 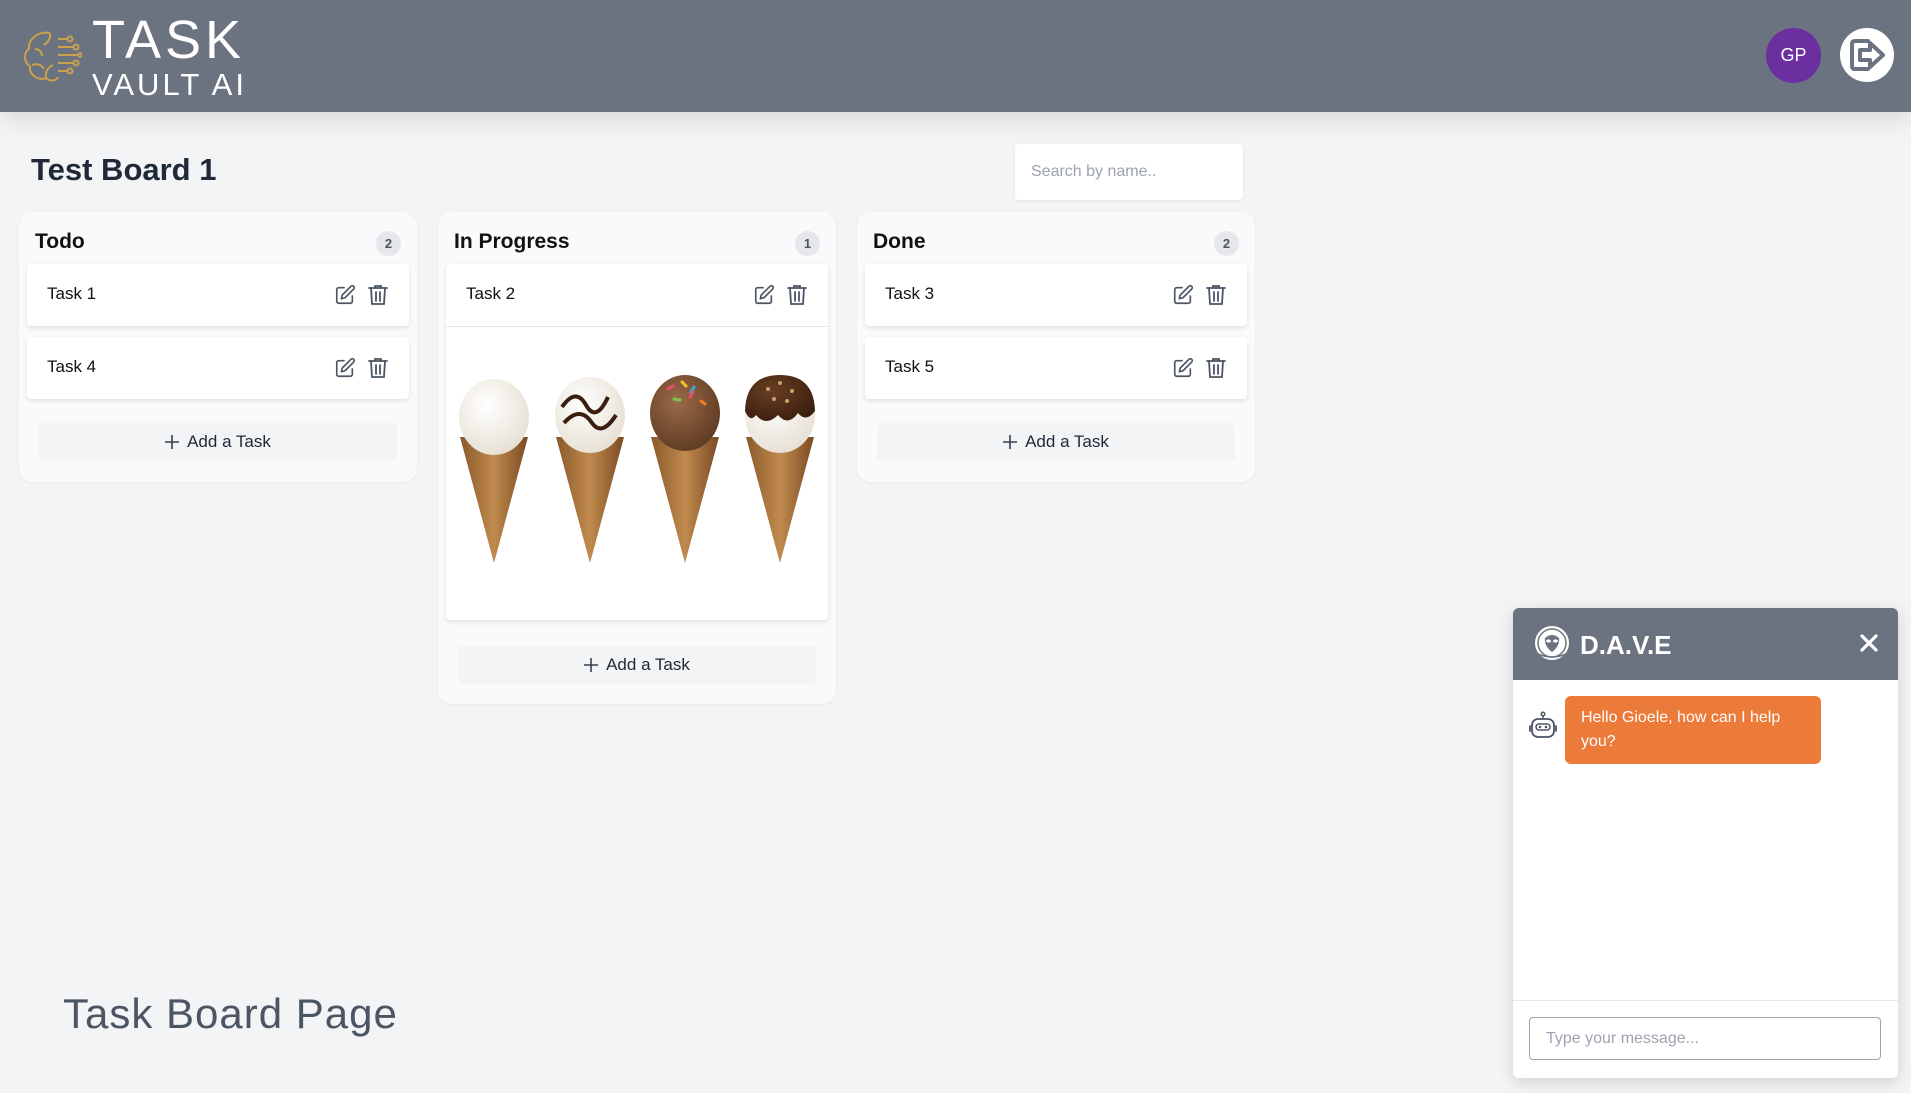 What do you see at coordinates (72, 366) in the screenshot?
I see `task-title: Task 4` at bounding box center [72, 366].